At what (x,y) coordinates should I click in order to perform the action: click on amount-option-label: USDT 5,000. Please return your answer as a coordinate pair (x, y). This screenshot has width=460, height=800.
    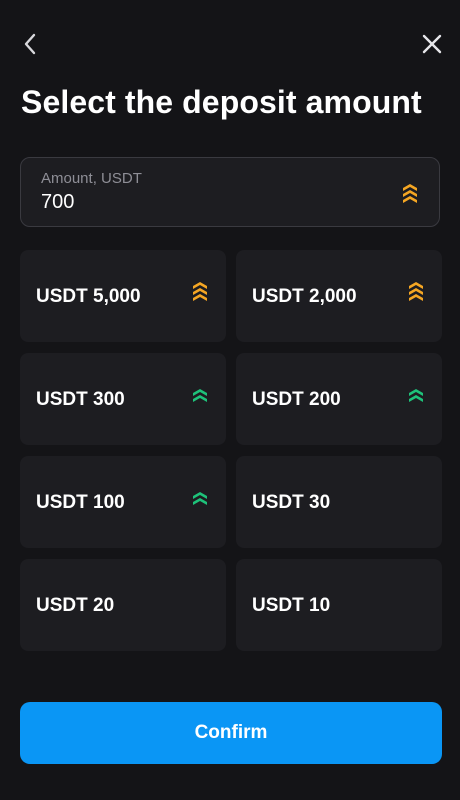
    Looking at the image, I should click on (88, 296).